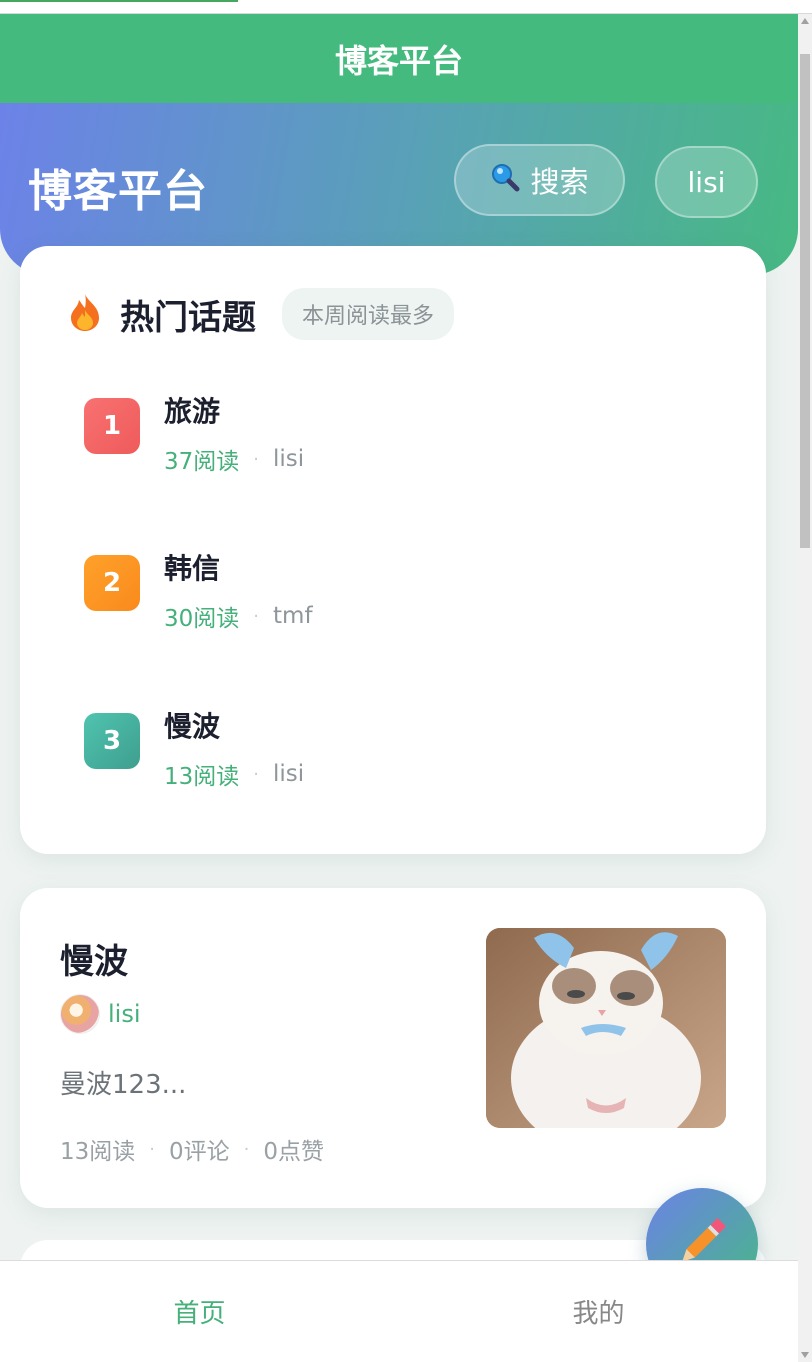  Describe the element at coordinates (406, 7) in the screenshot. I see `browser-top-strip` at that location.